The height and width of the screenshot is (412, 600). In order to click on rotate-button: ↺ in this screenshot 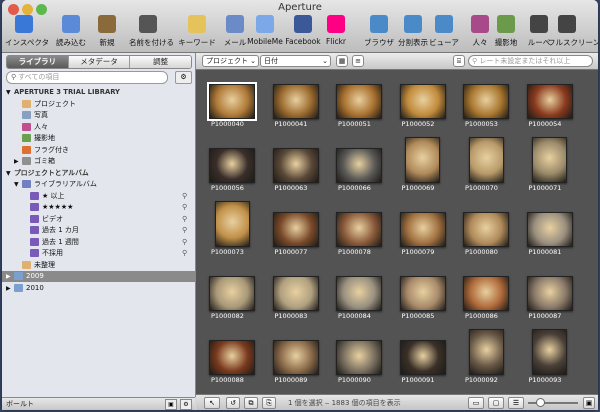, I will do `click(233, 403)`.